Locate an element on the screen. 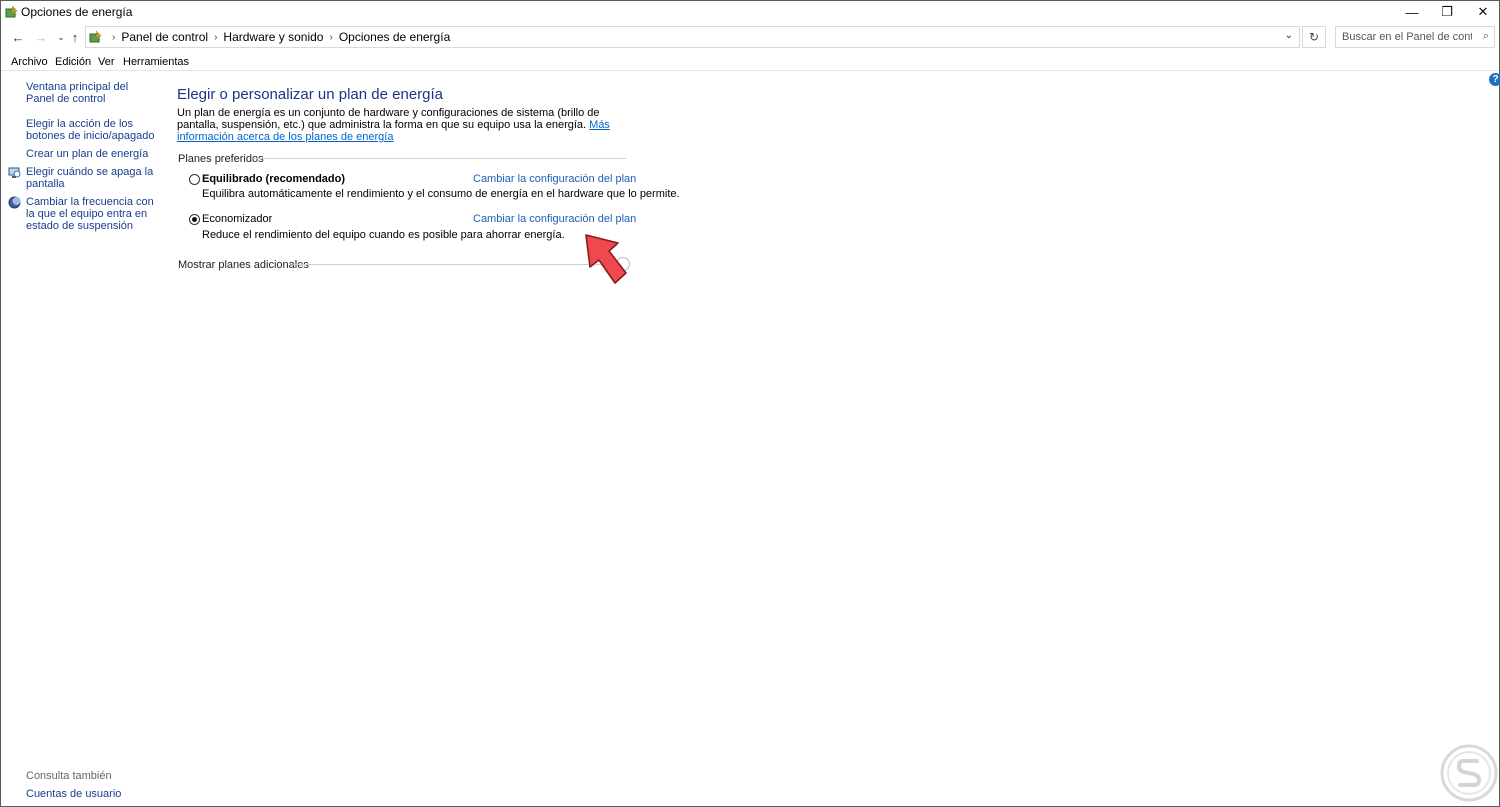 This screenshot has width=1500, height=807. control-panel-icon is located at coordinates (95, 36).